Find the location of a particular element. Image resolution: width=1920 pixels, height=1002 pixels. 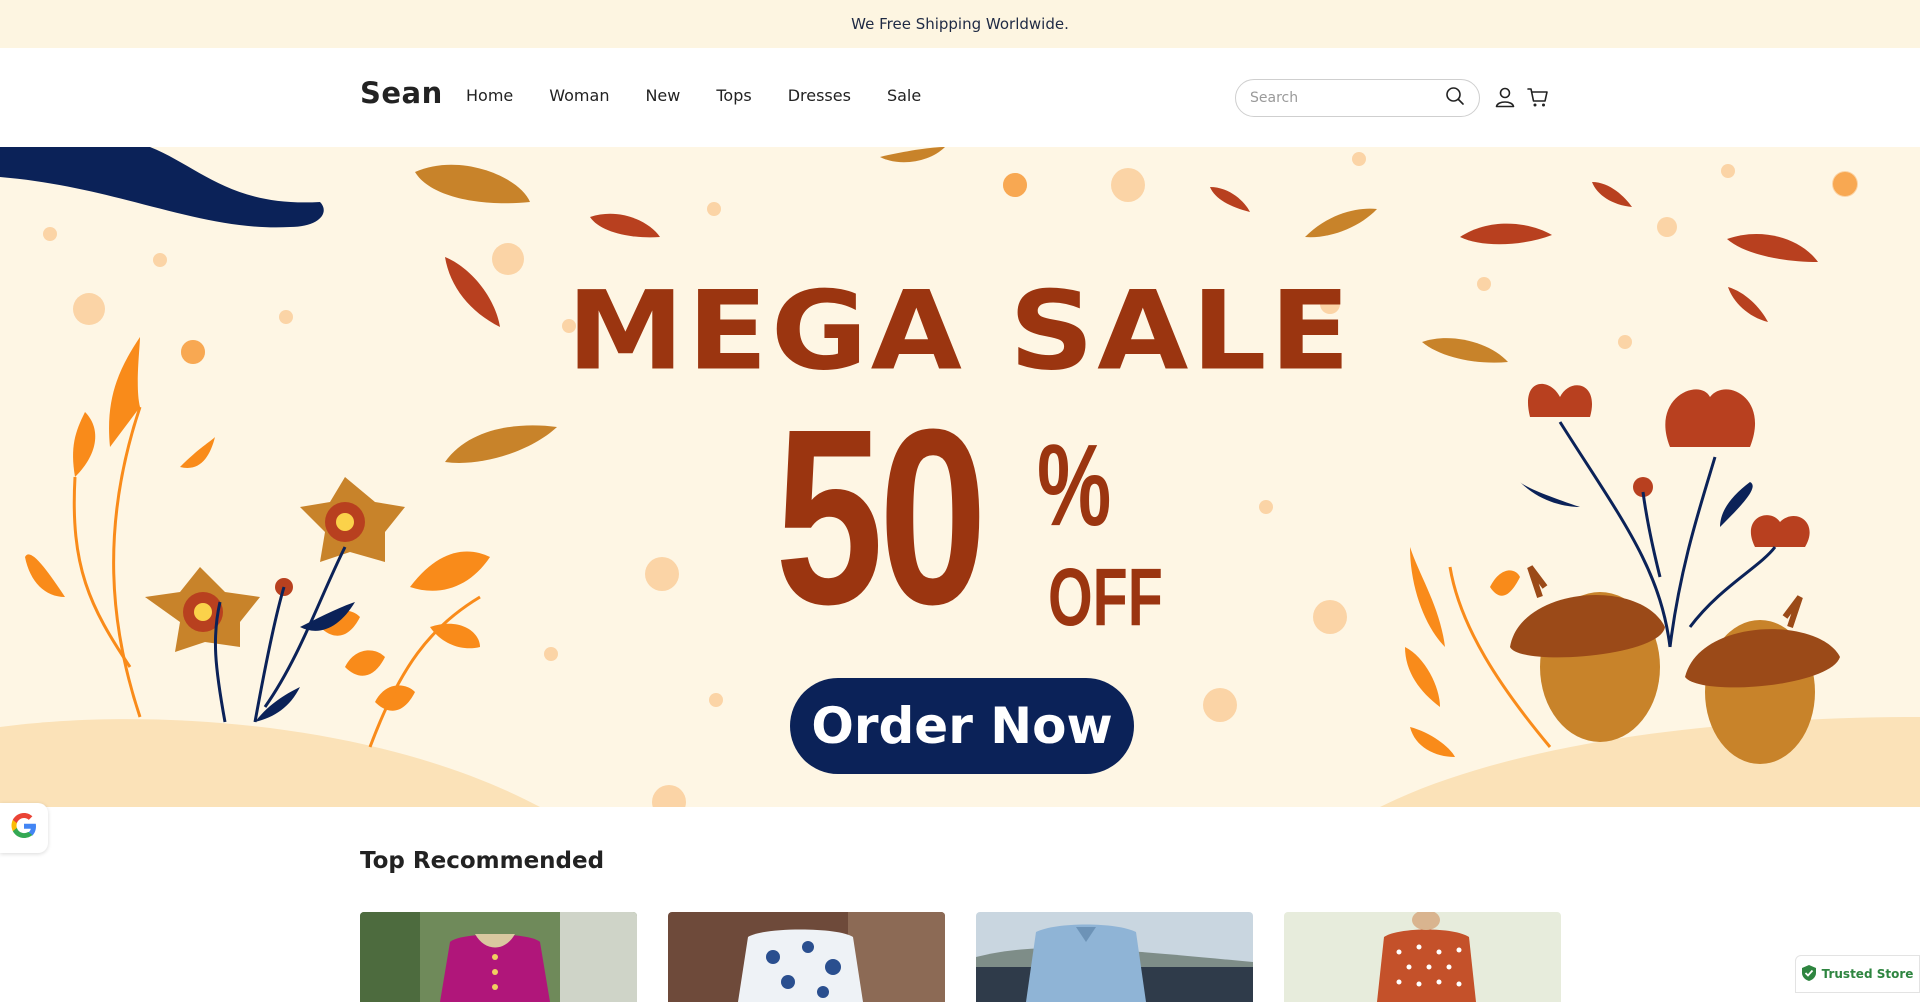

announcement-text: We Free Shipping Worldwide. is located at coordinates (960, 24).